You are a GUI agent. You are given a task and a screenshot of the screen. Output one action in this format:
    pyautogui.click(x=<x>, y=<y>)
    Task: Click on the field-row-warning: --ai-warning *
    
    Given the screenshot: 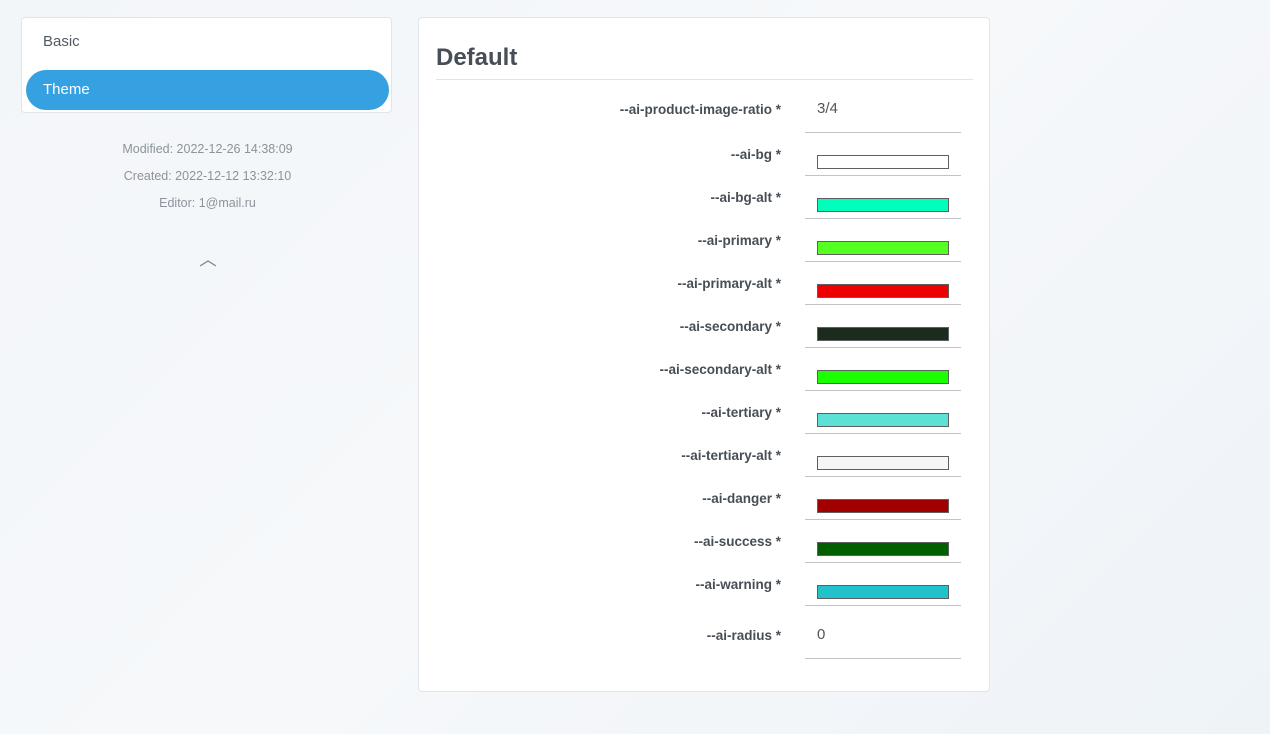 What is the action you would take?
    pyautogui.click(x=704, y=584)
    